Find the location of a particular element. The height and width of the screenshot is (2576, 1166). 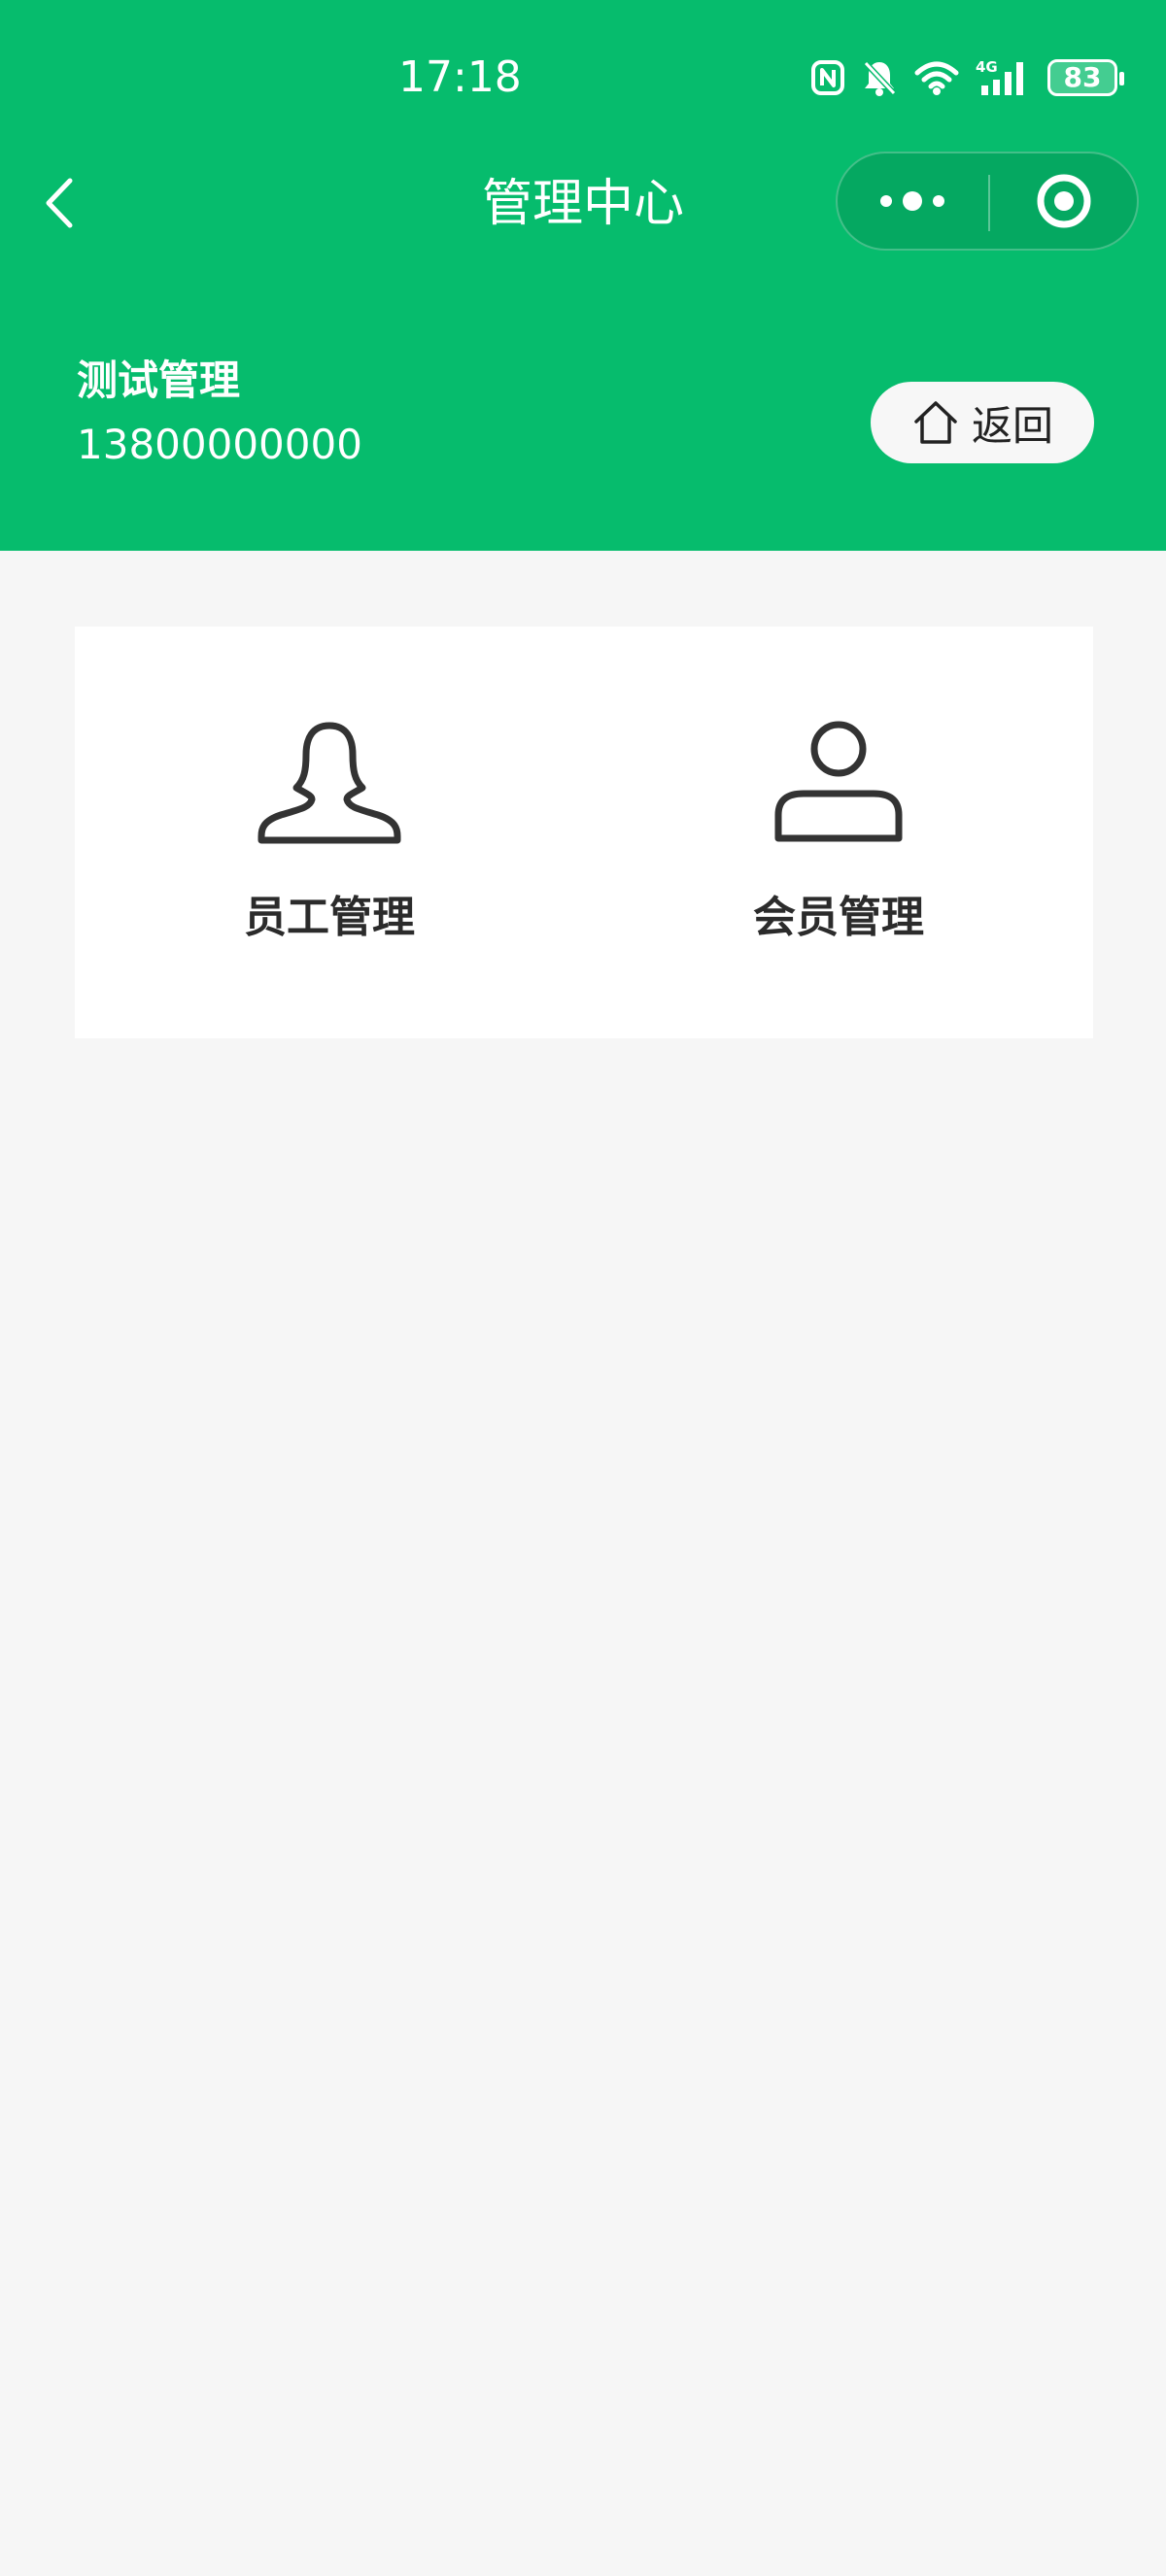

menu-item-member-management: 会员管理 is located at coordinates (838, 832).